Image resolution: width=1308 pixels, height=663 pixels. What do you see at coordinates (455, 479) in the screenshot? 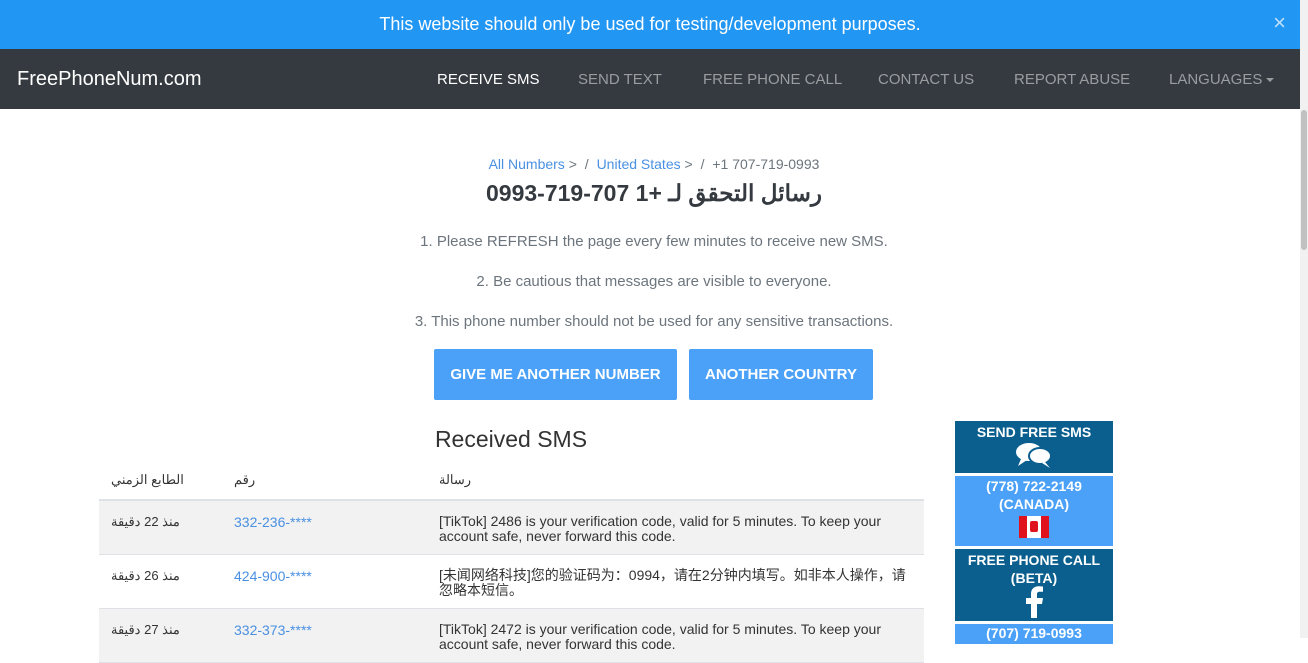
I see `header-message: رسالة` at bounding box center [455, 479].